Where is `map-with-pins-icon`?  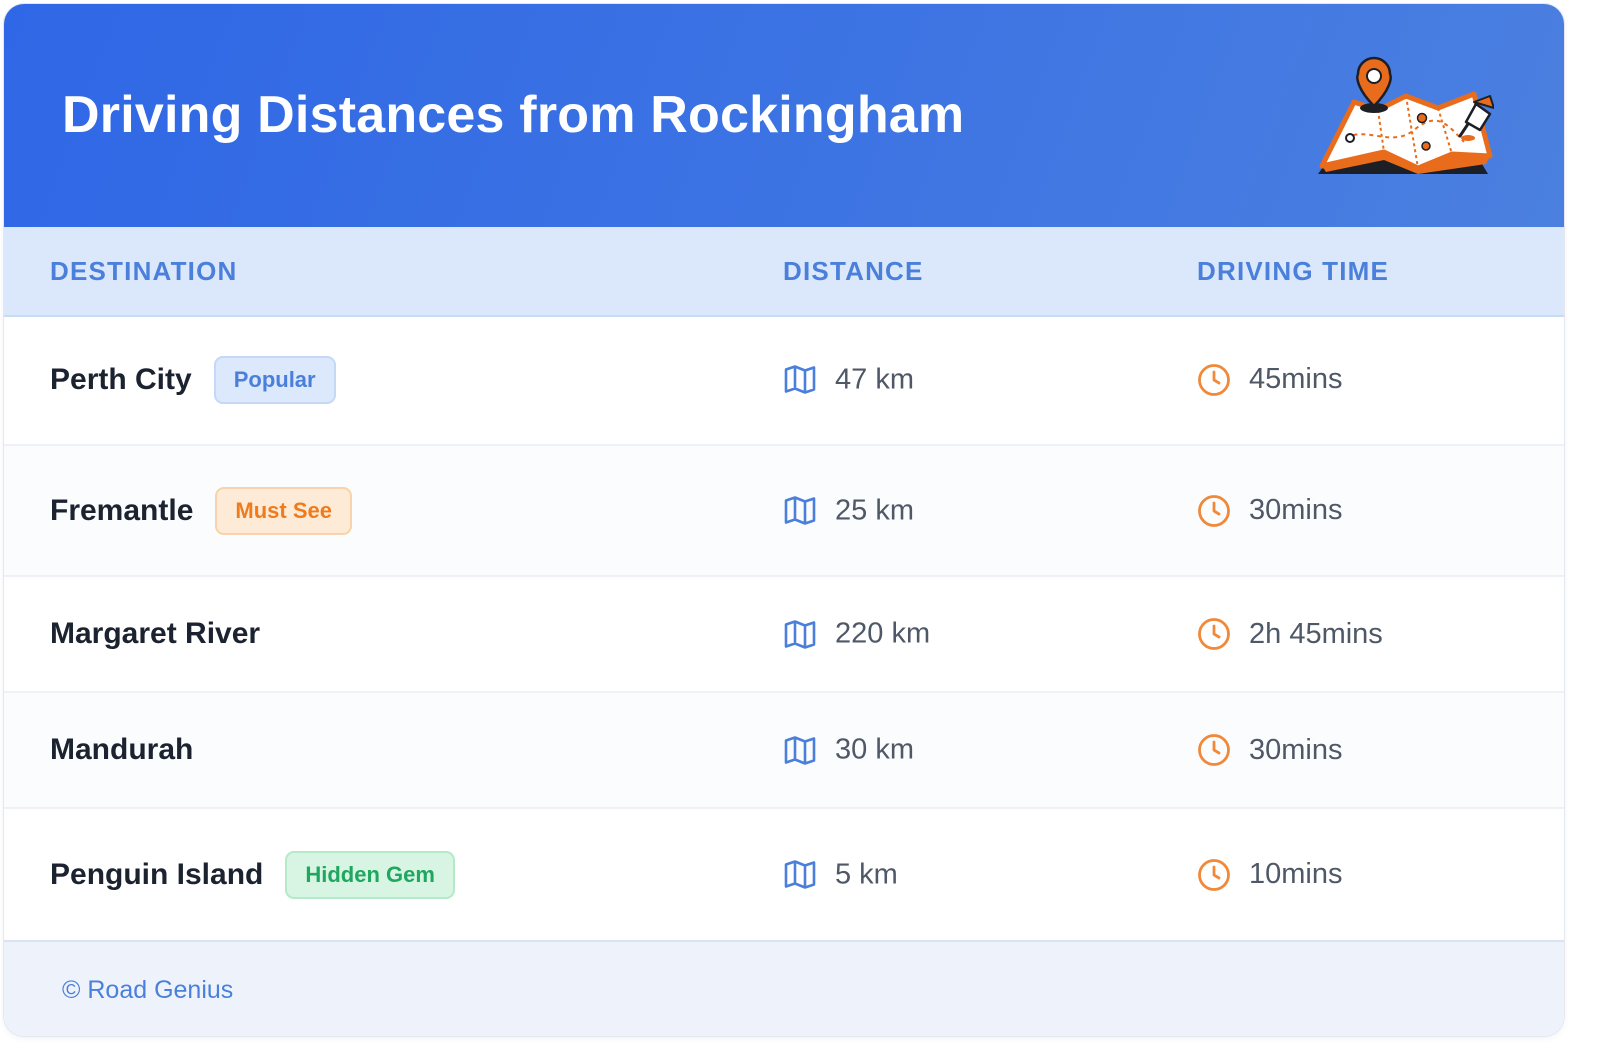
map-with-pins-icon is located at coordinates (1406, 115).